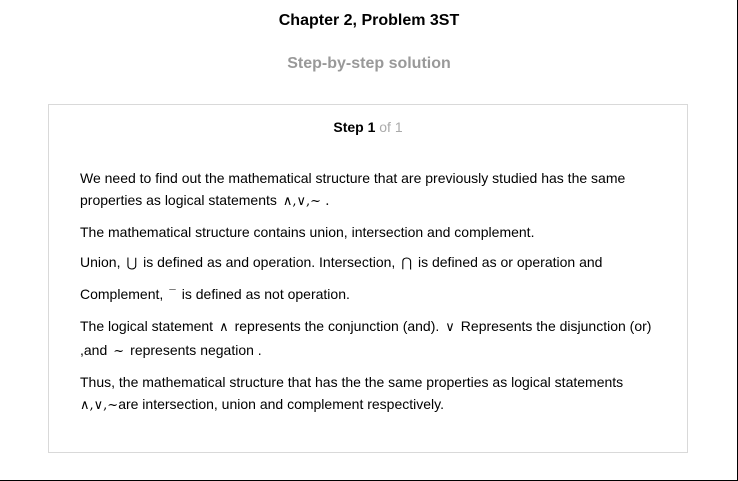 This screenshot has height=481, width=738. I want to click on paragraph-4: Complement, ‾ is defined as not operation., so click(367, 295).